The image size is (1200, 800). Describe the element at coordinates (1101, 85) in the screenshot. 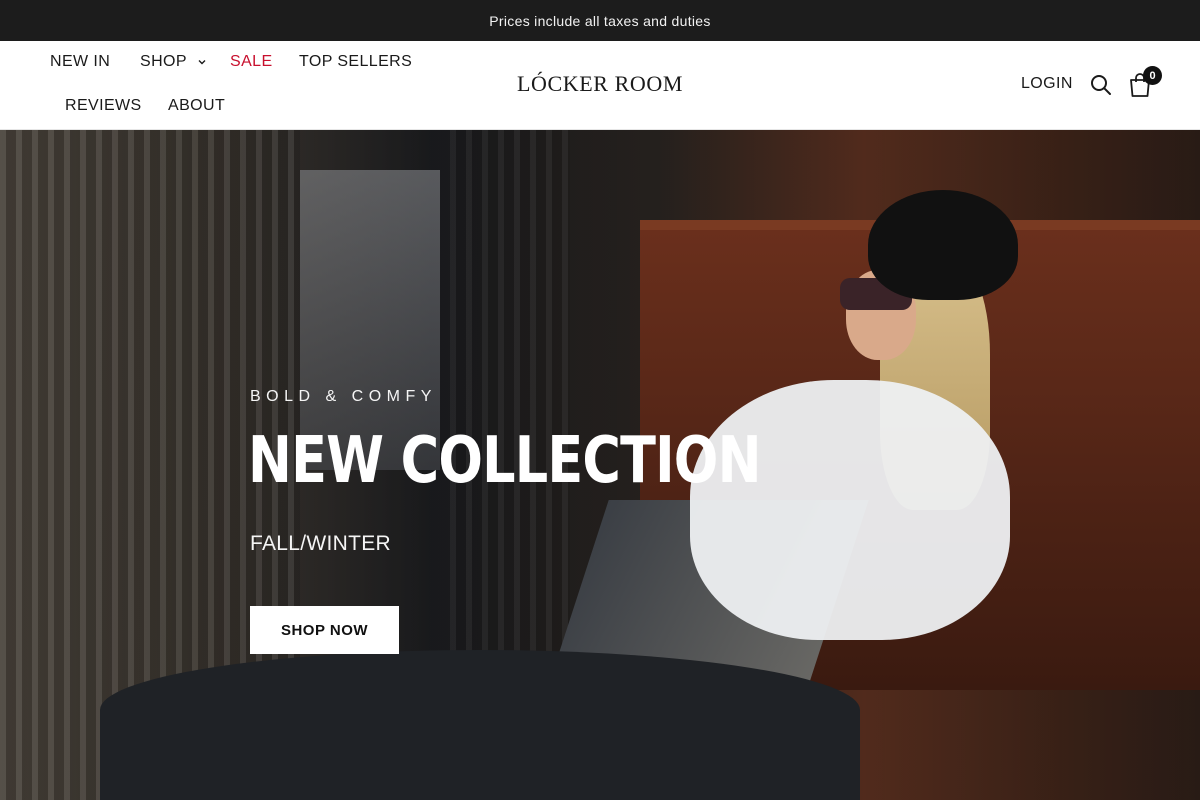

I see `search-icon` at that location.